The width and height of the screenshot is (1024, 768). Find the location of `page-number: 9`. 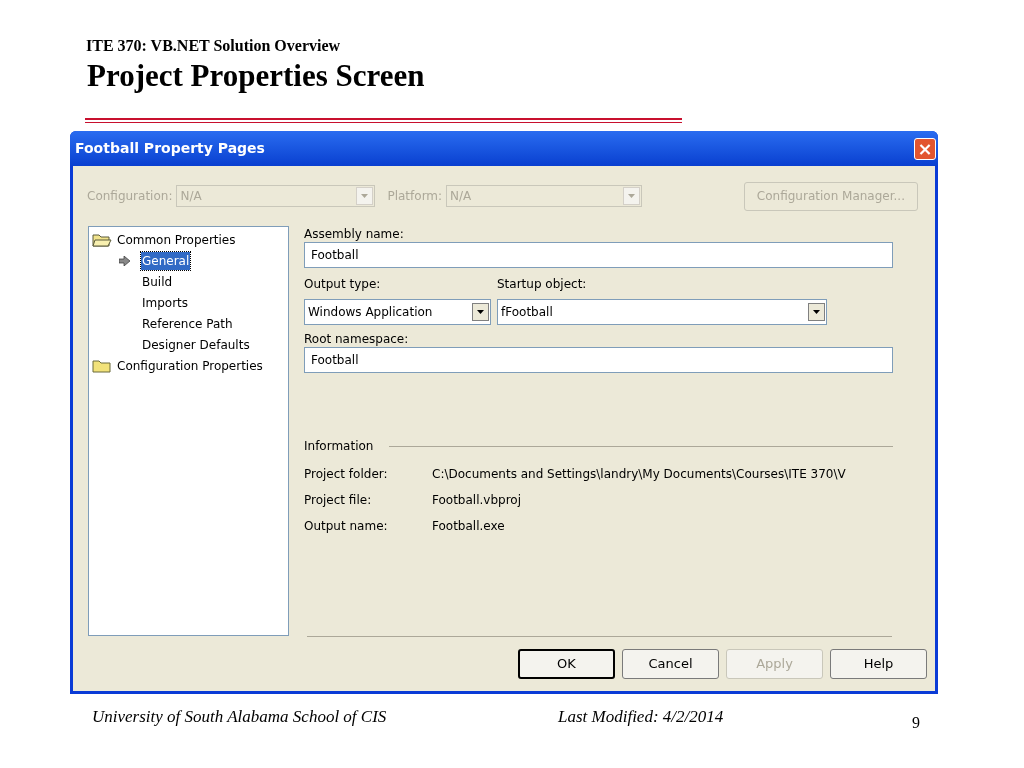

page-number: 9 is located at coordinates (916, 723).